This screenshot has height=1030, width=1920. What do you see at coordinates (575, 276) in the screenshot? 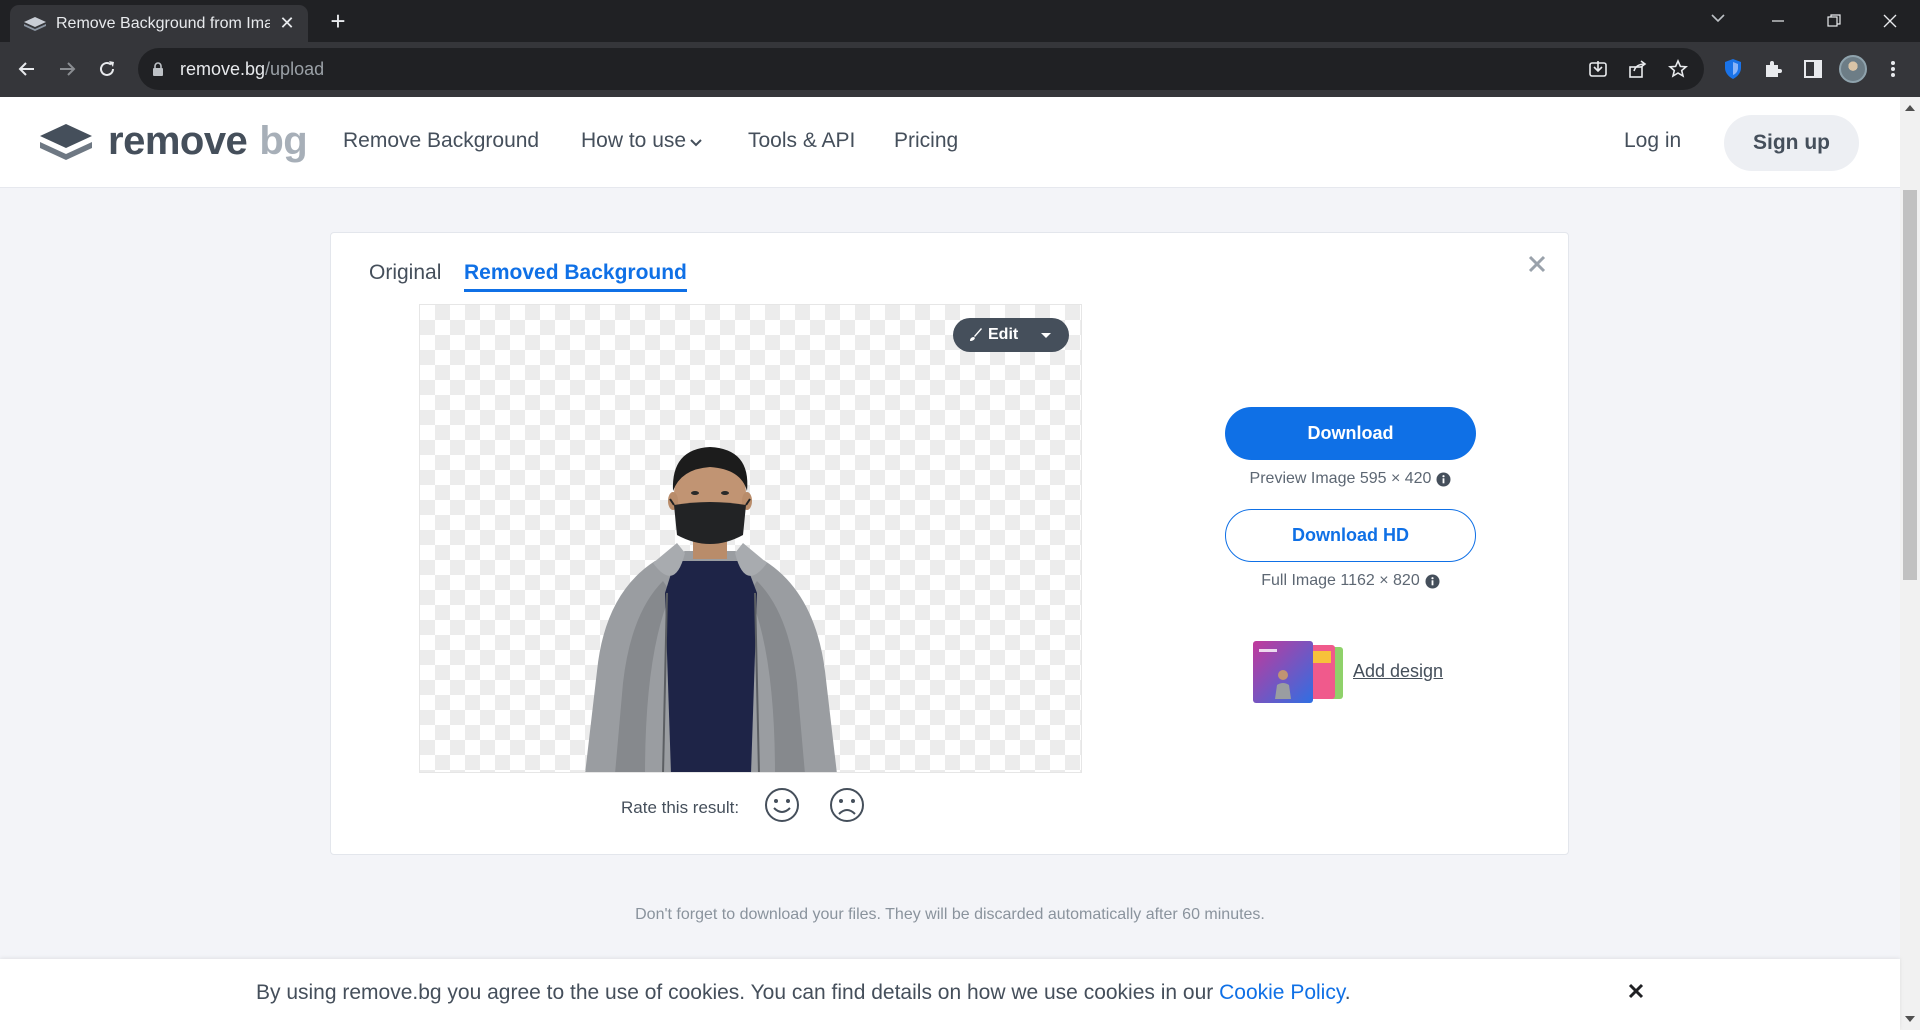
I see `tab-removed-background: Removed Background` at bounding box center [575, 276].